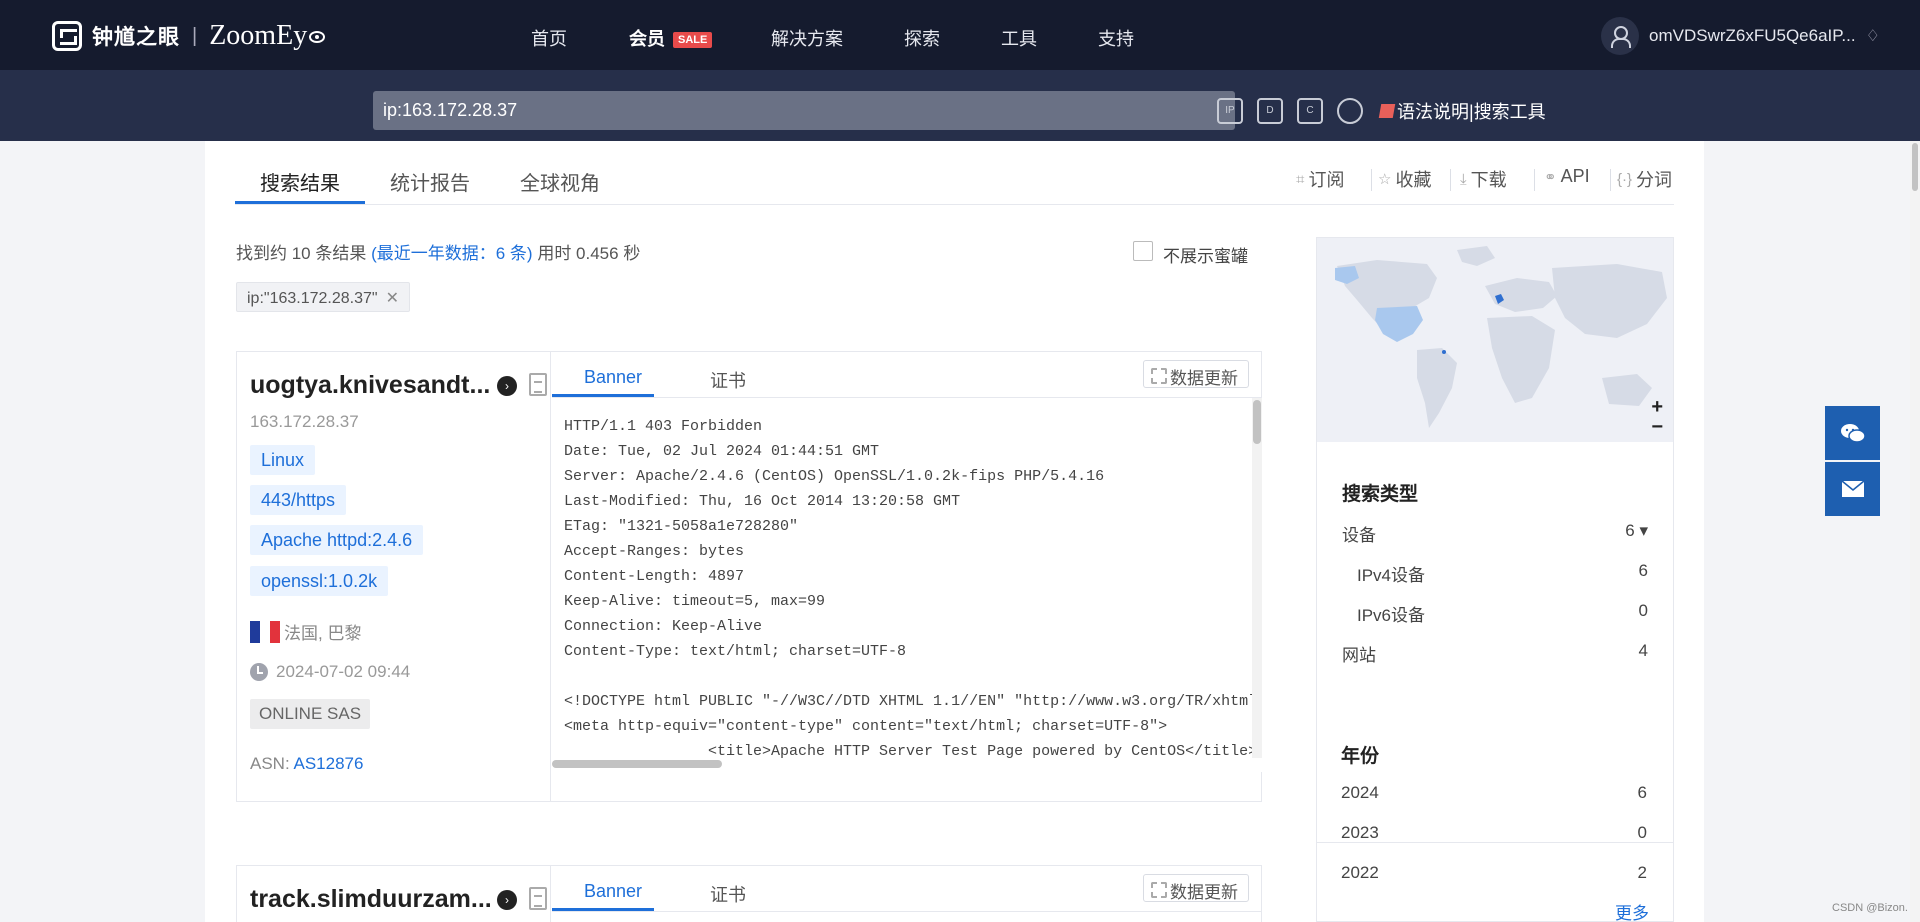 Image resolution: width=1920 pixels, height=922 pixels. I want to click on tag-os: Linux, so click(283, 460).